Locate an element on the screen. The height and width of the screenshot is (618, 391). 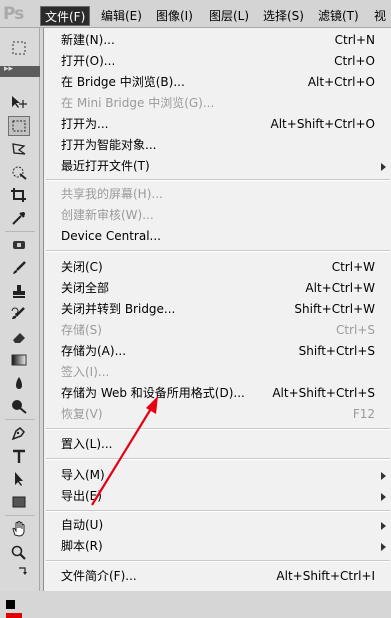
zoom-tool-icon is located at coordinates (19, 552).